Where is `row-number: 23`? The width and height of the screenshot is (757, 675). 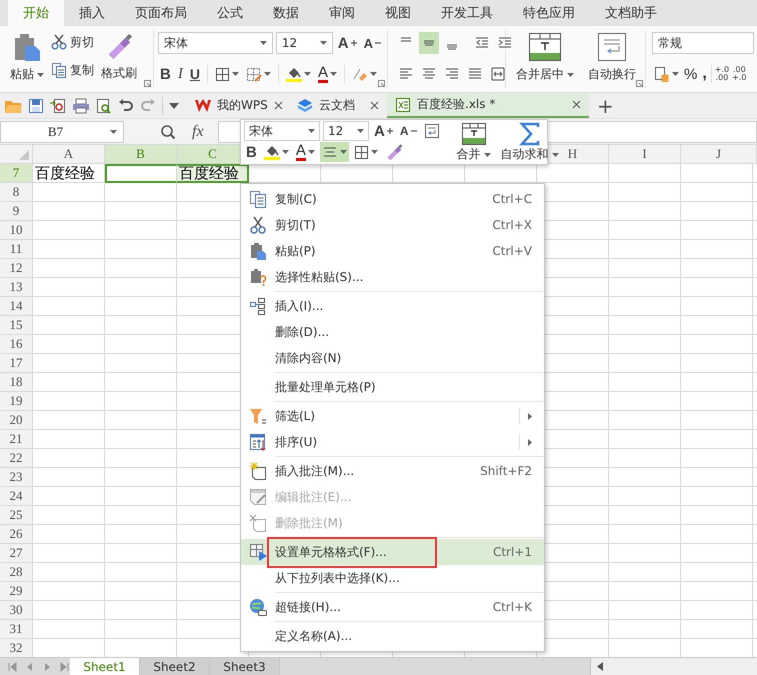 row-number: 23 is located at coordinates (16, 477).